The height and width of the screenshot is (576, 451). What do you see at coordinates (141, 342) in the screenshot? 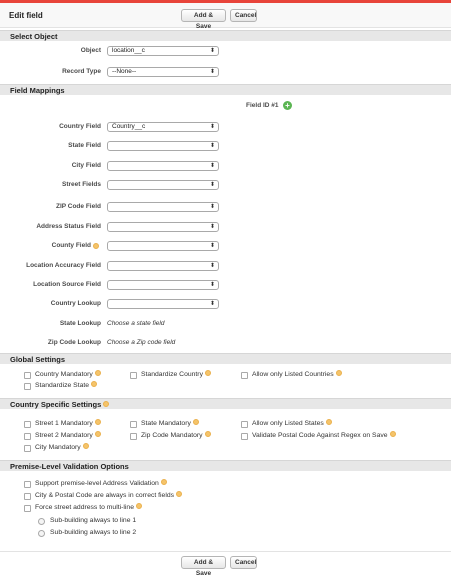
I see `zip-lookup-value: Choose a Zip code field` at bounding box center [141, 342].